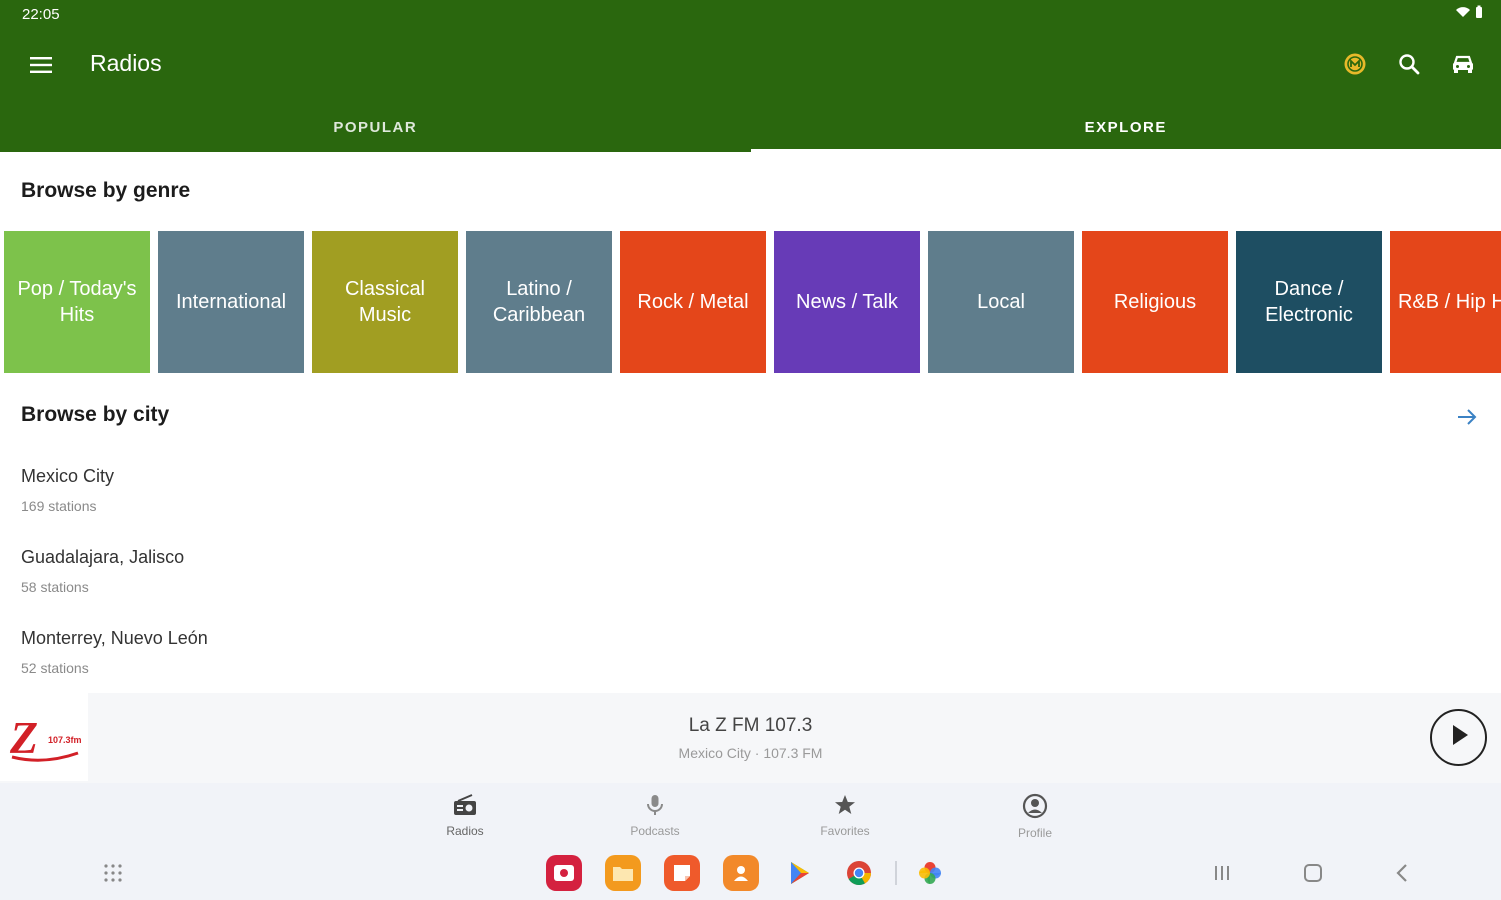 The height and width of the screenshot is (900, 1501). Describe the element at coordinates (845, 808) in the screenshot. I see `star-icon` at that location.